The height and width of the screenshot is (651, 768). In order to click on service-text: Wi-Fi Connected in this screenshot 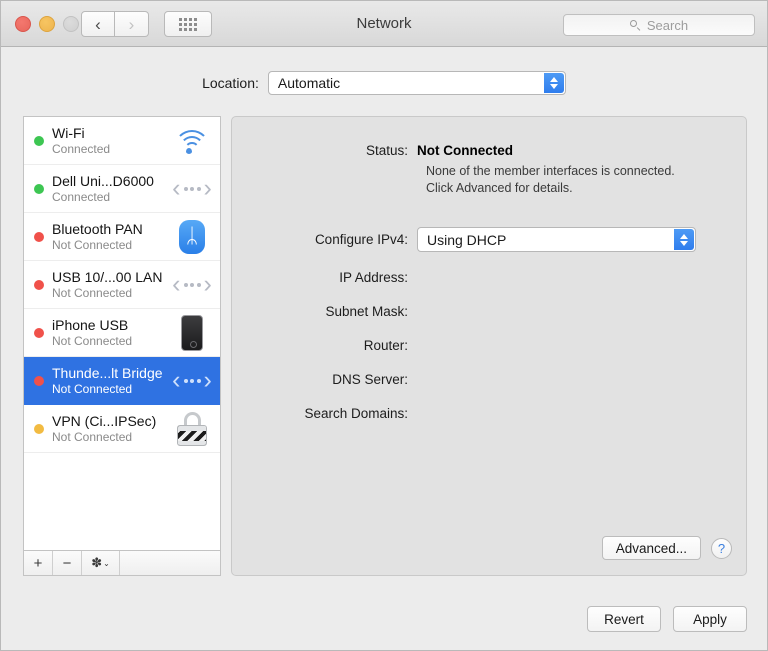, I will do `click(110, 141)`.